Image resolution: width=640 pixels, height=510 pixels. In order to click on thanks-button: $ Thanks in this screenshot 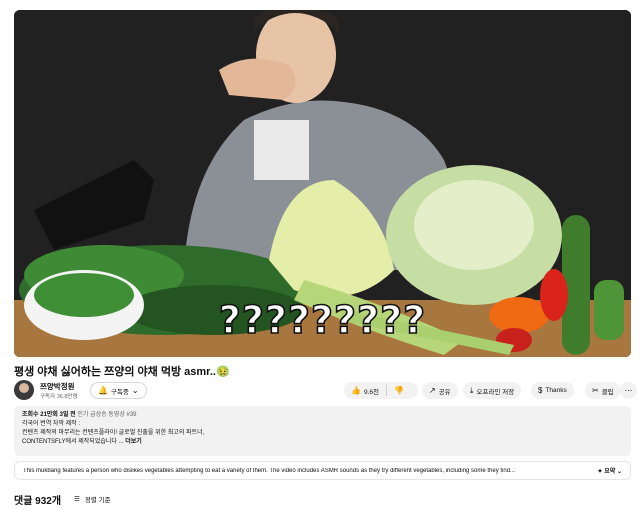, I will do `click(552, 390)`.